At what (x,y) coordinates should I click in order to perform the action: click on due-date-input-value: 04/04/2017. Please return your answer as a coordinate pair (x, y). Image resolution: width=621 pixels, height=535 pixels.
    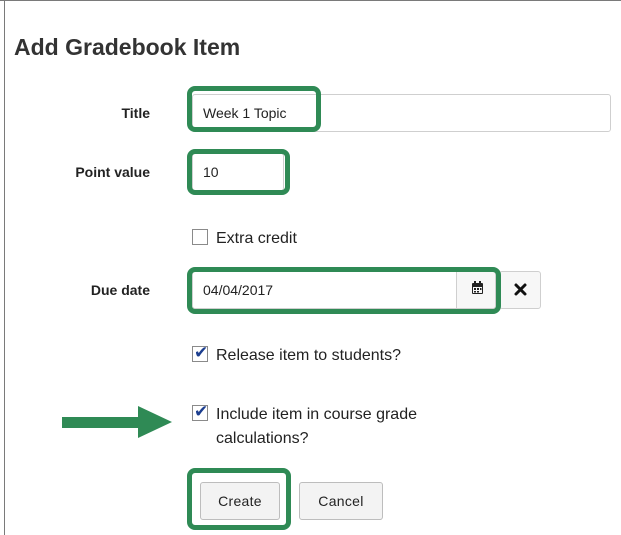
    Looking at the image, I should click on (238, 290).